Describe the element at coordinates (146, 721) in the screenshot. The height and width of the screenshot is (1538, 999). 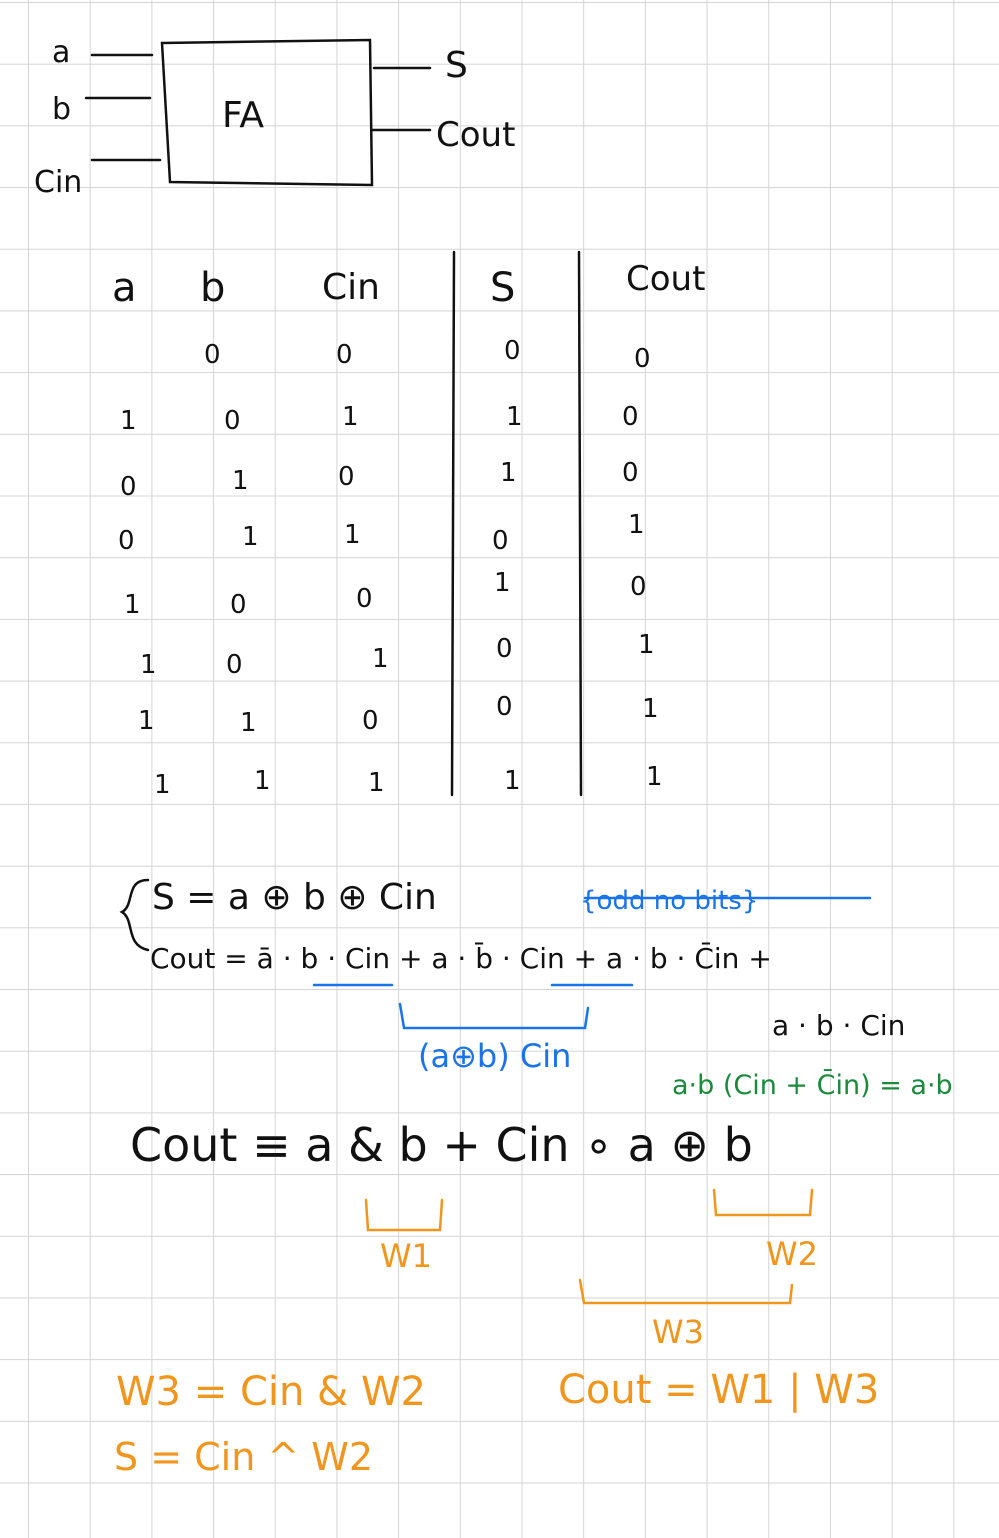
I see `cell-r7-a: 1` at that location.